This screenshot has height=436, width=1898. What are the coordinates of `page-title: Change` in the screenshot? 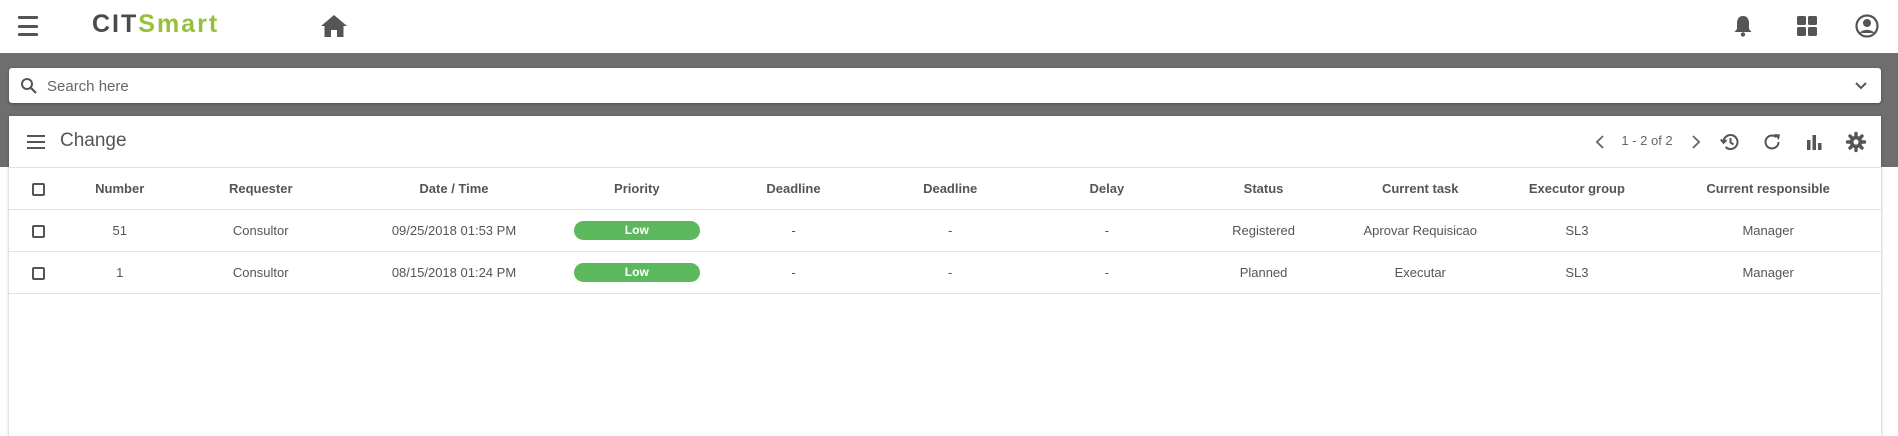 It's located at (93, 140).